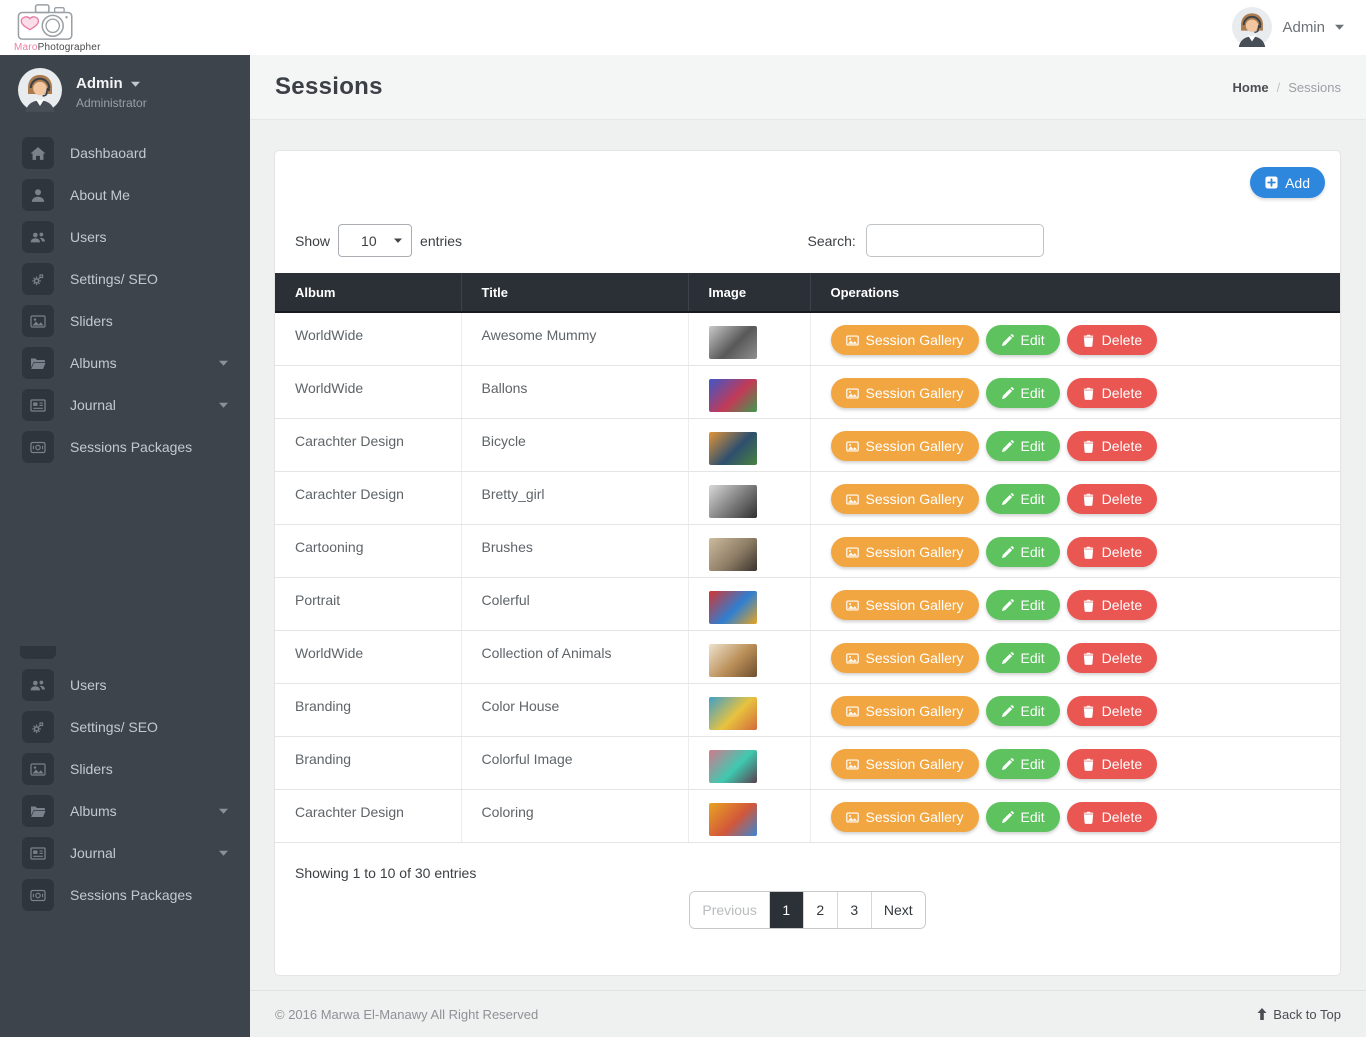  I want to click on column-header-image: Image, so click(748, 293).